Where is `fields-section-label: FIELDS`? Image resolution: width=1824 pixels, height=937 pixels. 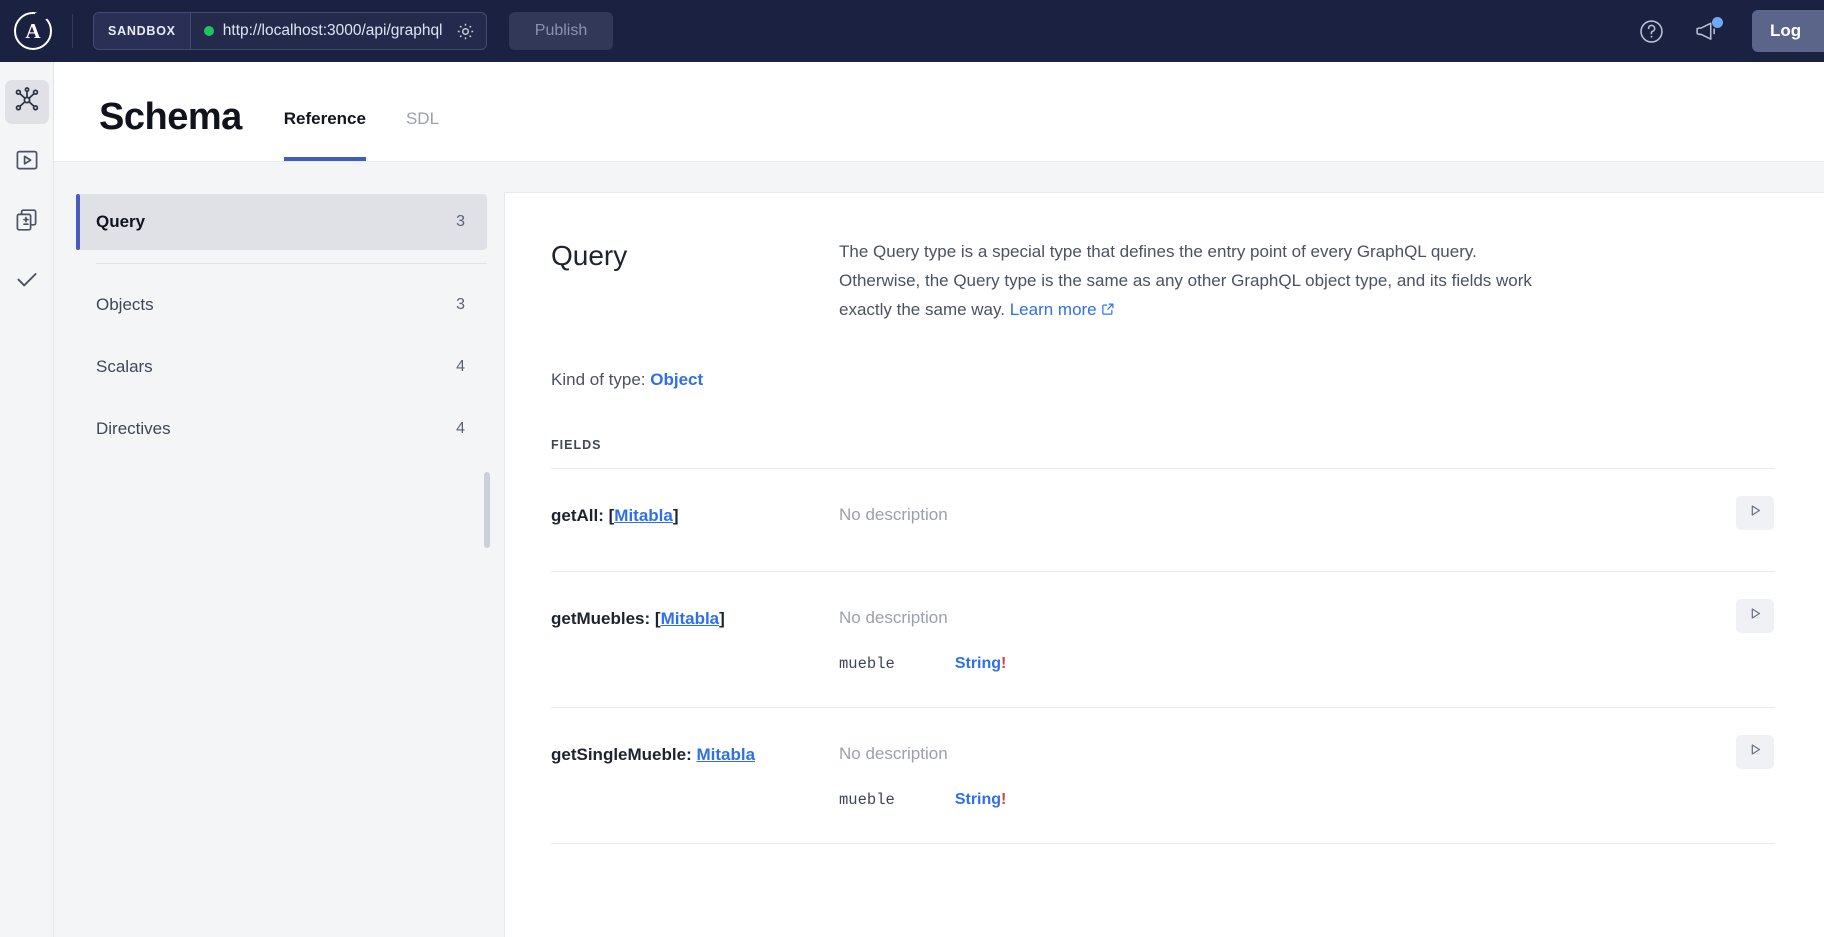
fields-section-label: FIELDS is located at coordinates (576, 444).